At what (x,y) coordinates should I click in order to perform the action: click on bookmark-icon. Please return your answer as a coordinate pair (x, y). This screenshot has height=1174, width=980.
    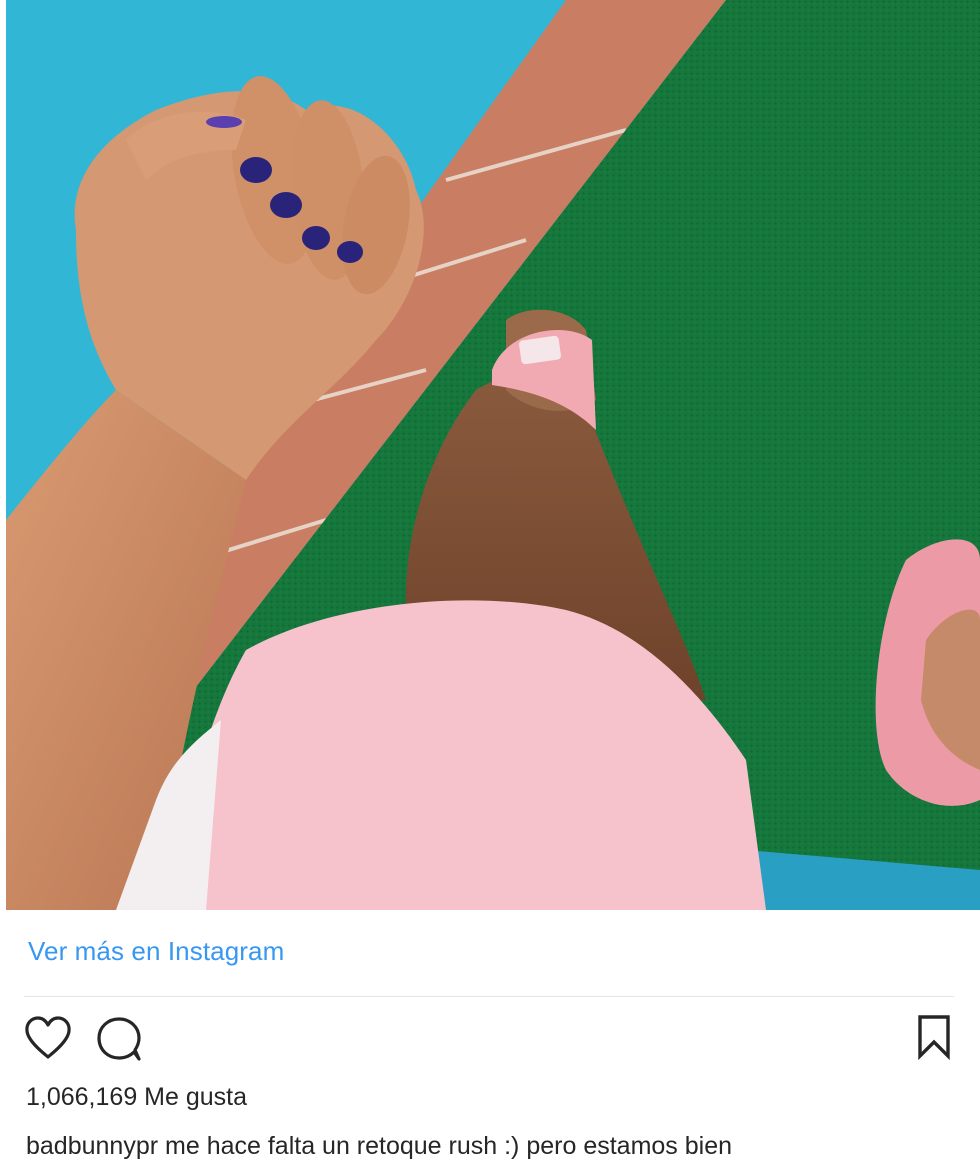
    Looking at the image, I should click on (934, 1037).